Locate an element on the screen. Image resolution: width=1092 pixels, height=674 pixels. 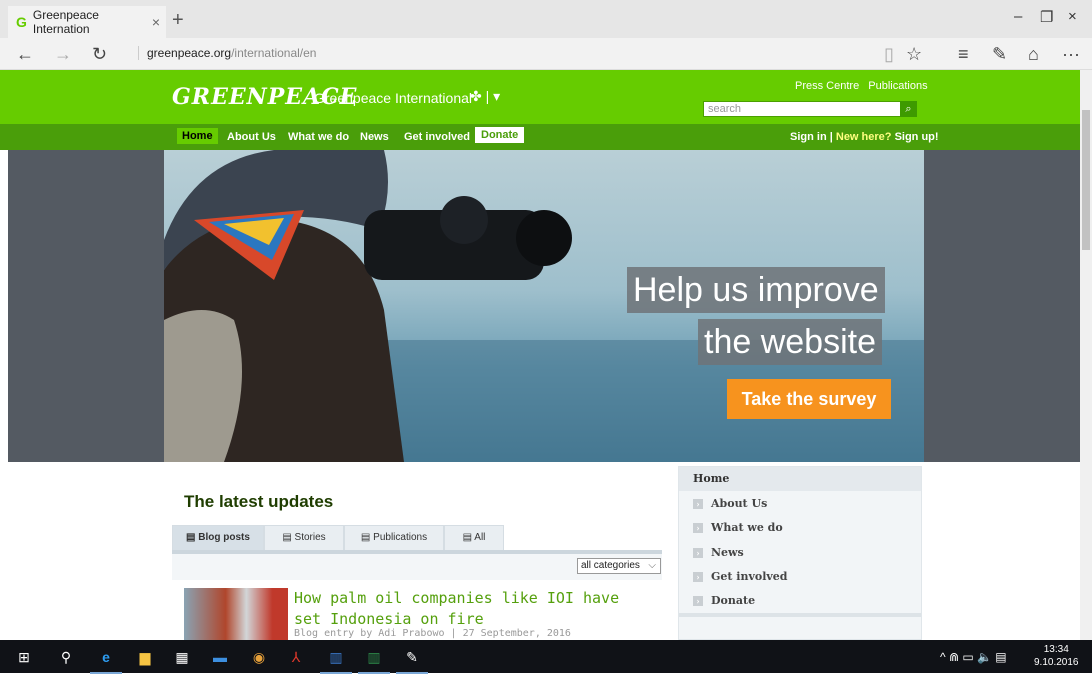
more-icon: ··· is located at coordinates (1071, 54).